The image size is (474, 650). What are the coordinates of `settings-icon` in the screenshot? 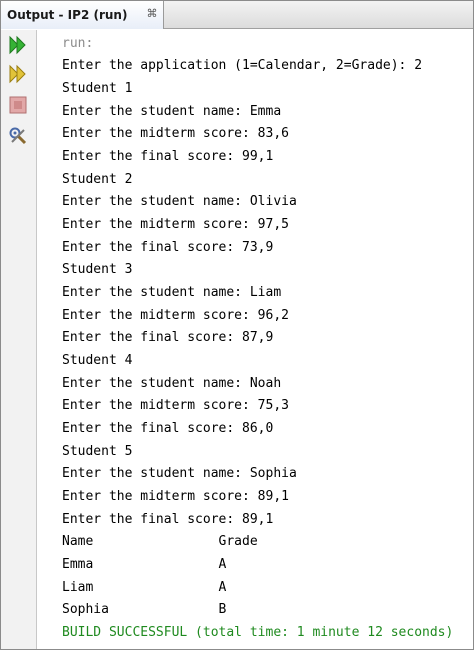 It's located at (18, 136).